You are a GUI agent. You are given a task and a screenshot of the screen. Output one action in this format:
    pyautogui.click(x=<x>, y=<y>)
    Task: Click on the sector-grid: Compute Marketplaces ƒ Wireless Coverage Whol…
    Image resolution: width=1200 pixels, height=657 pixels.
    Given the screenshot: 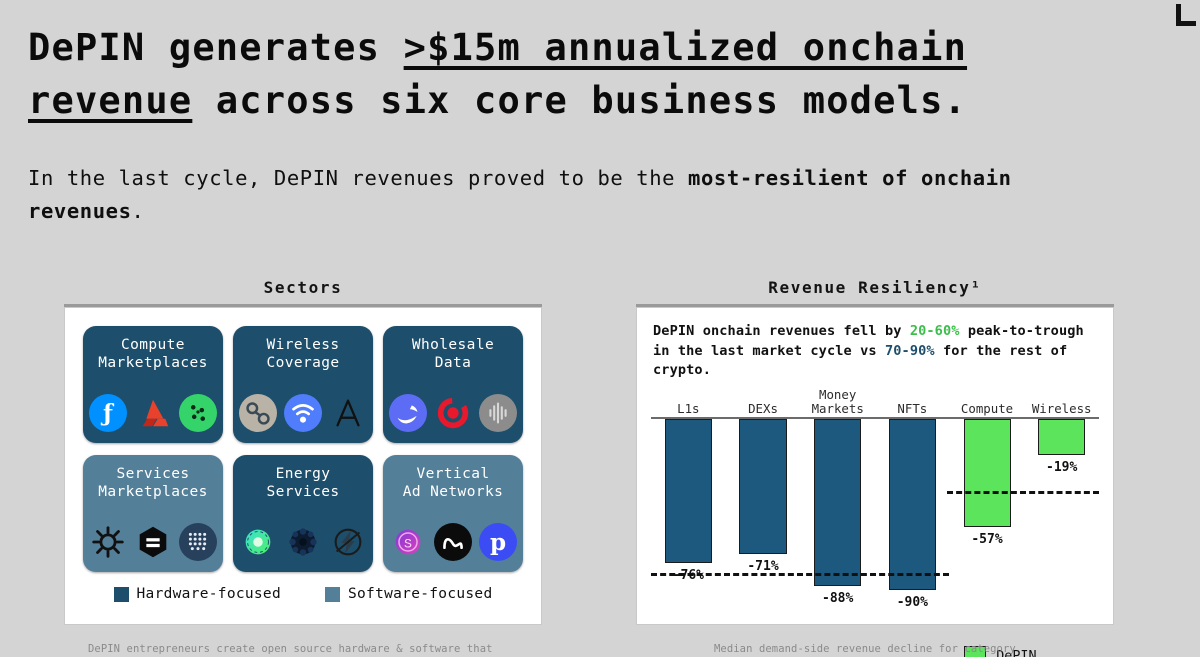 What is the action you would take?
    pyautogui.click(x=303, y=447)
    